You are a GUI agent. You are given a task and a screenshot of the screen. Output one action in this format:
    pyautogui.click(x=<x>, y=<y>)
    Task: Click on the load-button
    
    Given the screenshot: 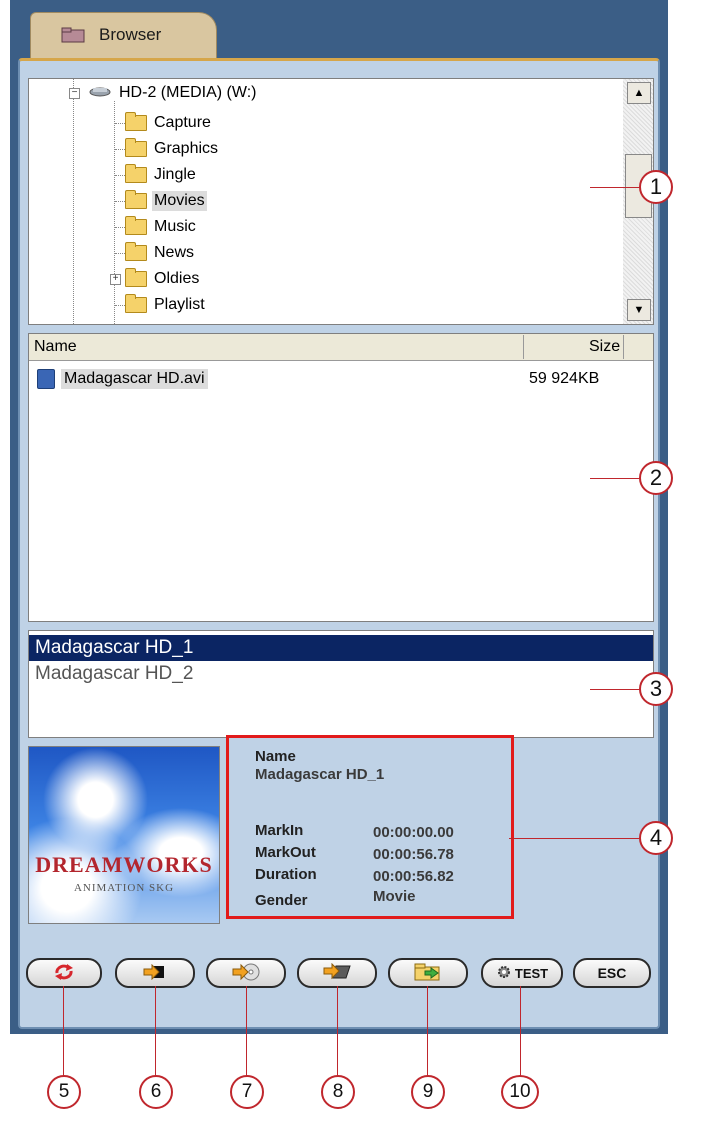 What is the action you would take?
    pyautogui.click(x=155, y=973)
    